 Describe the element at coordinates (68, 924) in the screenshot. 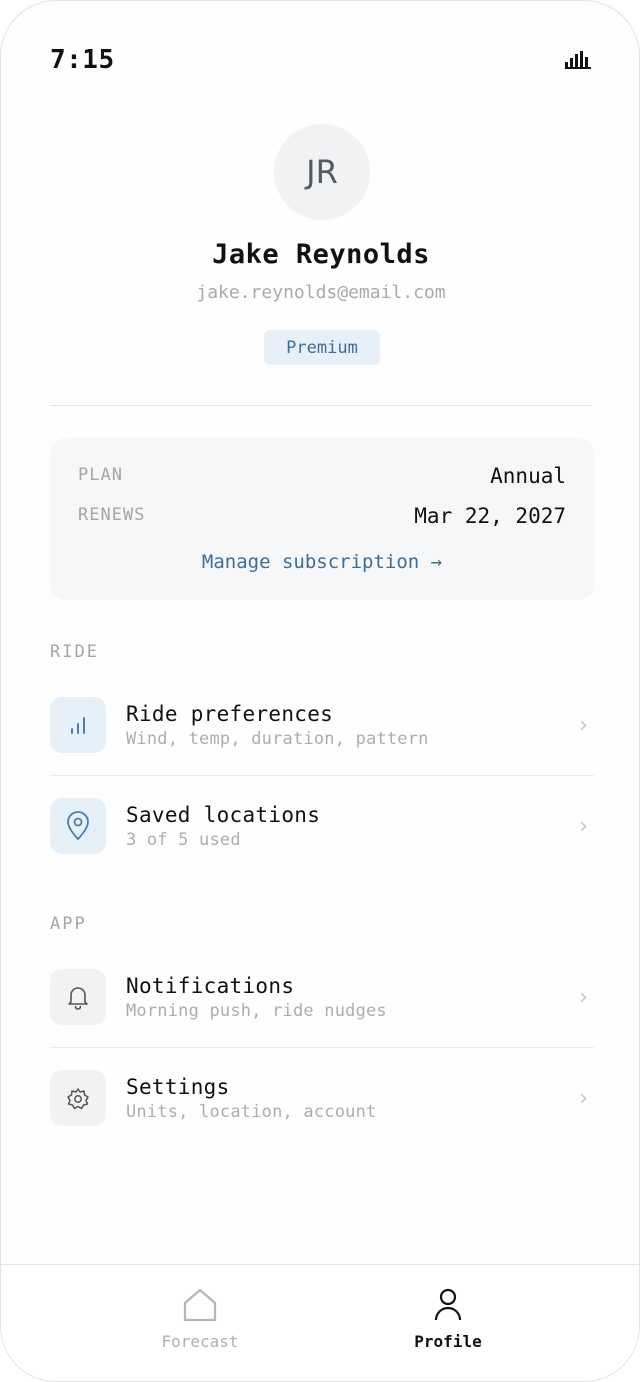

I see `section-heading-app: APP` at that location.